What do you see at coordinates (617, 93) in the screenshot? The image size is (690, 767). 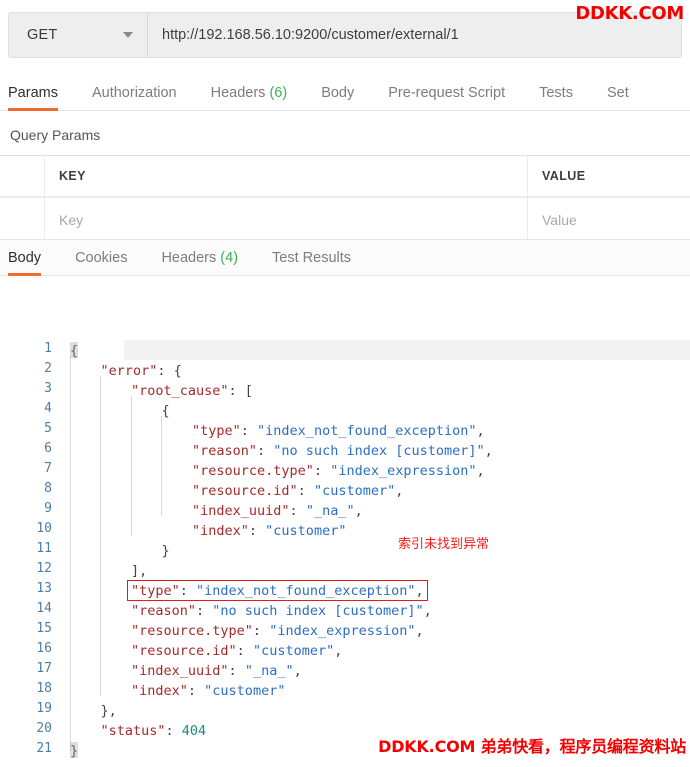 I see `tab-settings-label: Set` at bounding box center [617, 93].